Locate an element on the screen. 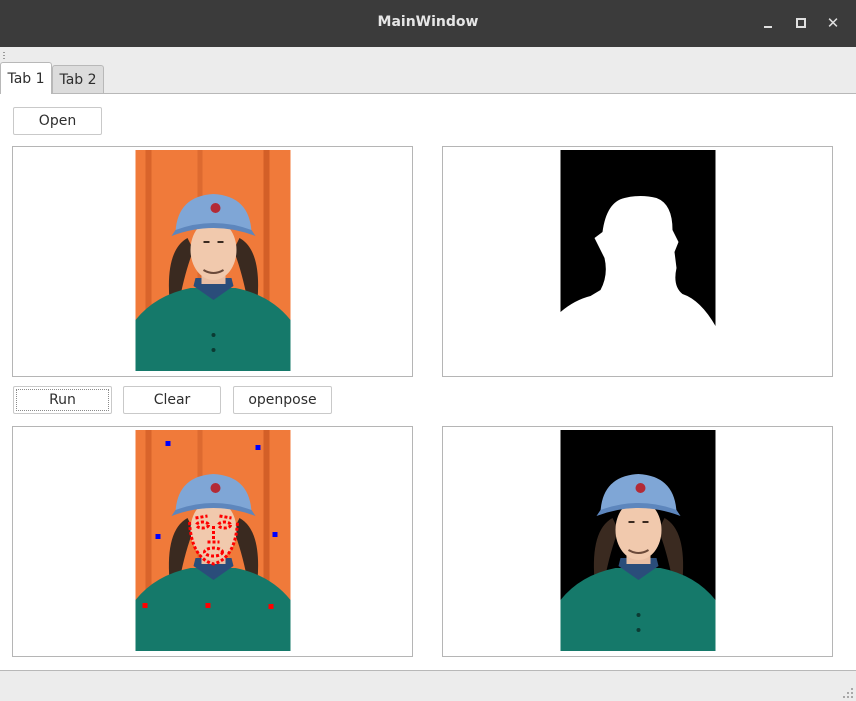 This screenshot has width=856, height=701. title-bar: MainWindow ✕ is located at coordinates (428, 23).